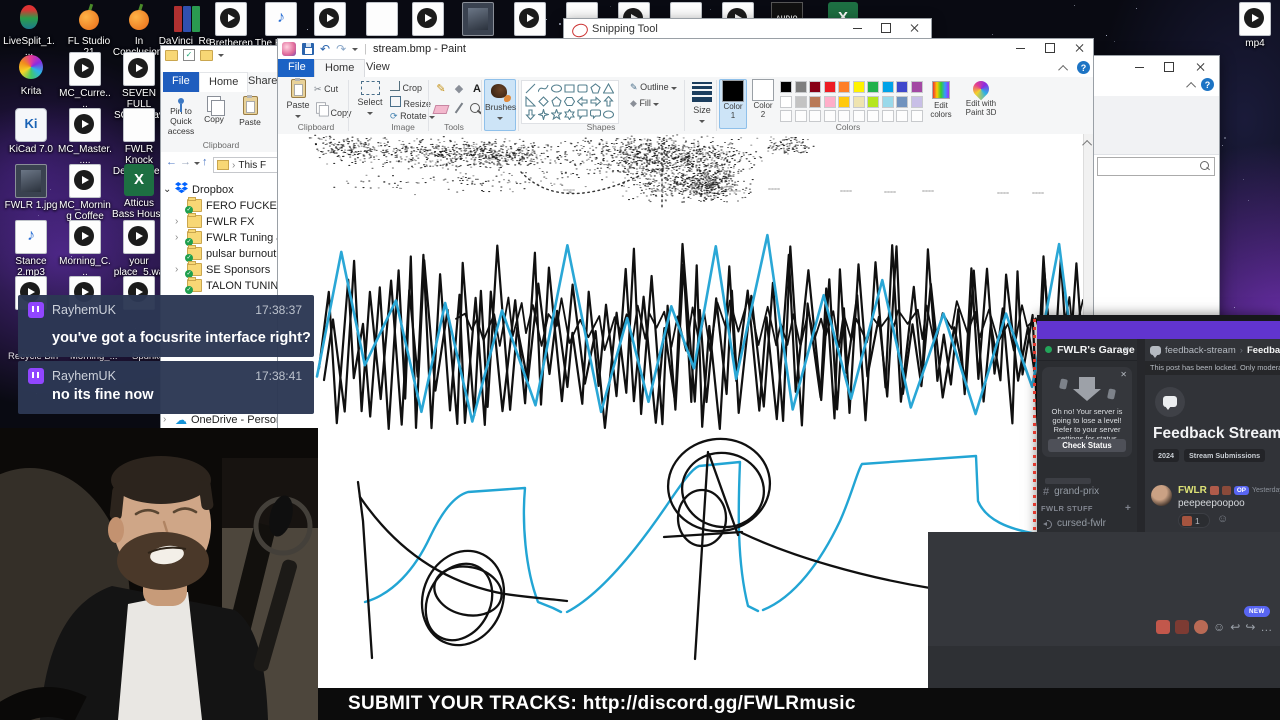 The image size is (1280, 720). Describe the element at coordinates (1212, 350) in the screenshot. I see `thread-breadcrumb: feedback-stream › Feedback Stream - N` at that location.